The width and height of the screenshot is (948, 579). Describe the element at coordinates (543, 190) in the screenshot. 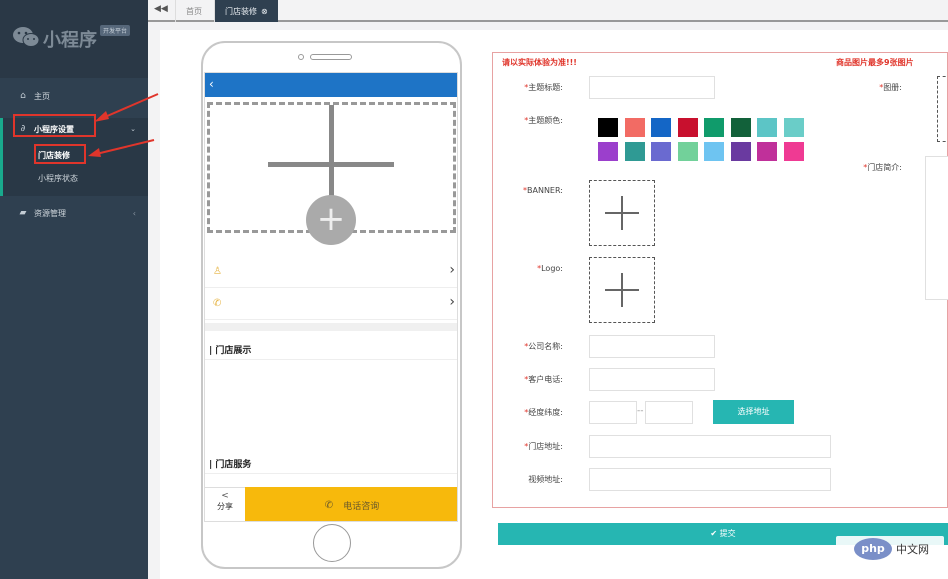

I see `label-banner: *BANNER:` at that location.